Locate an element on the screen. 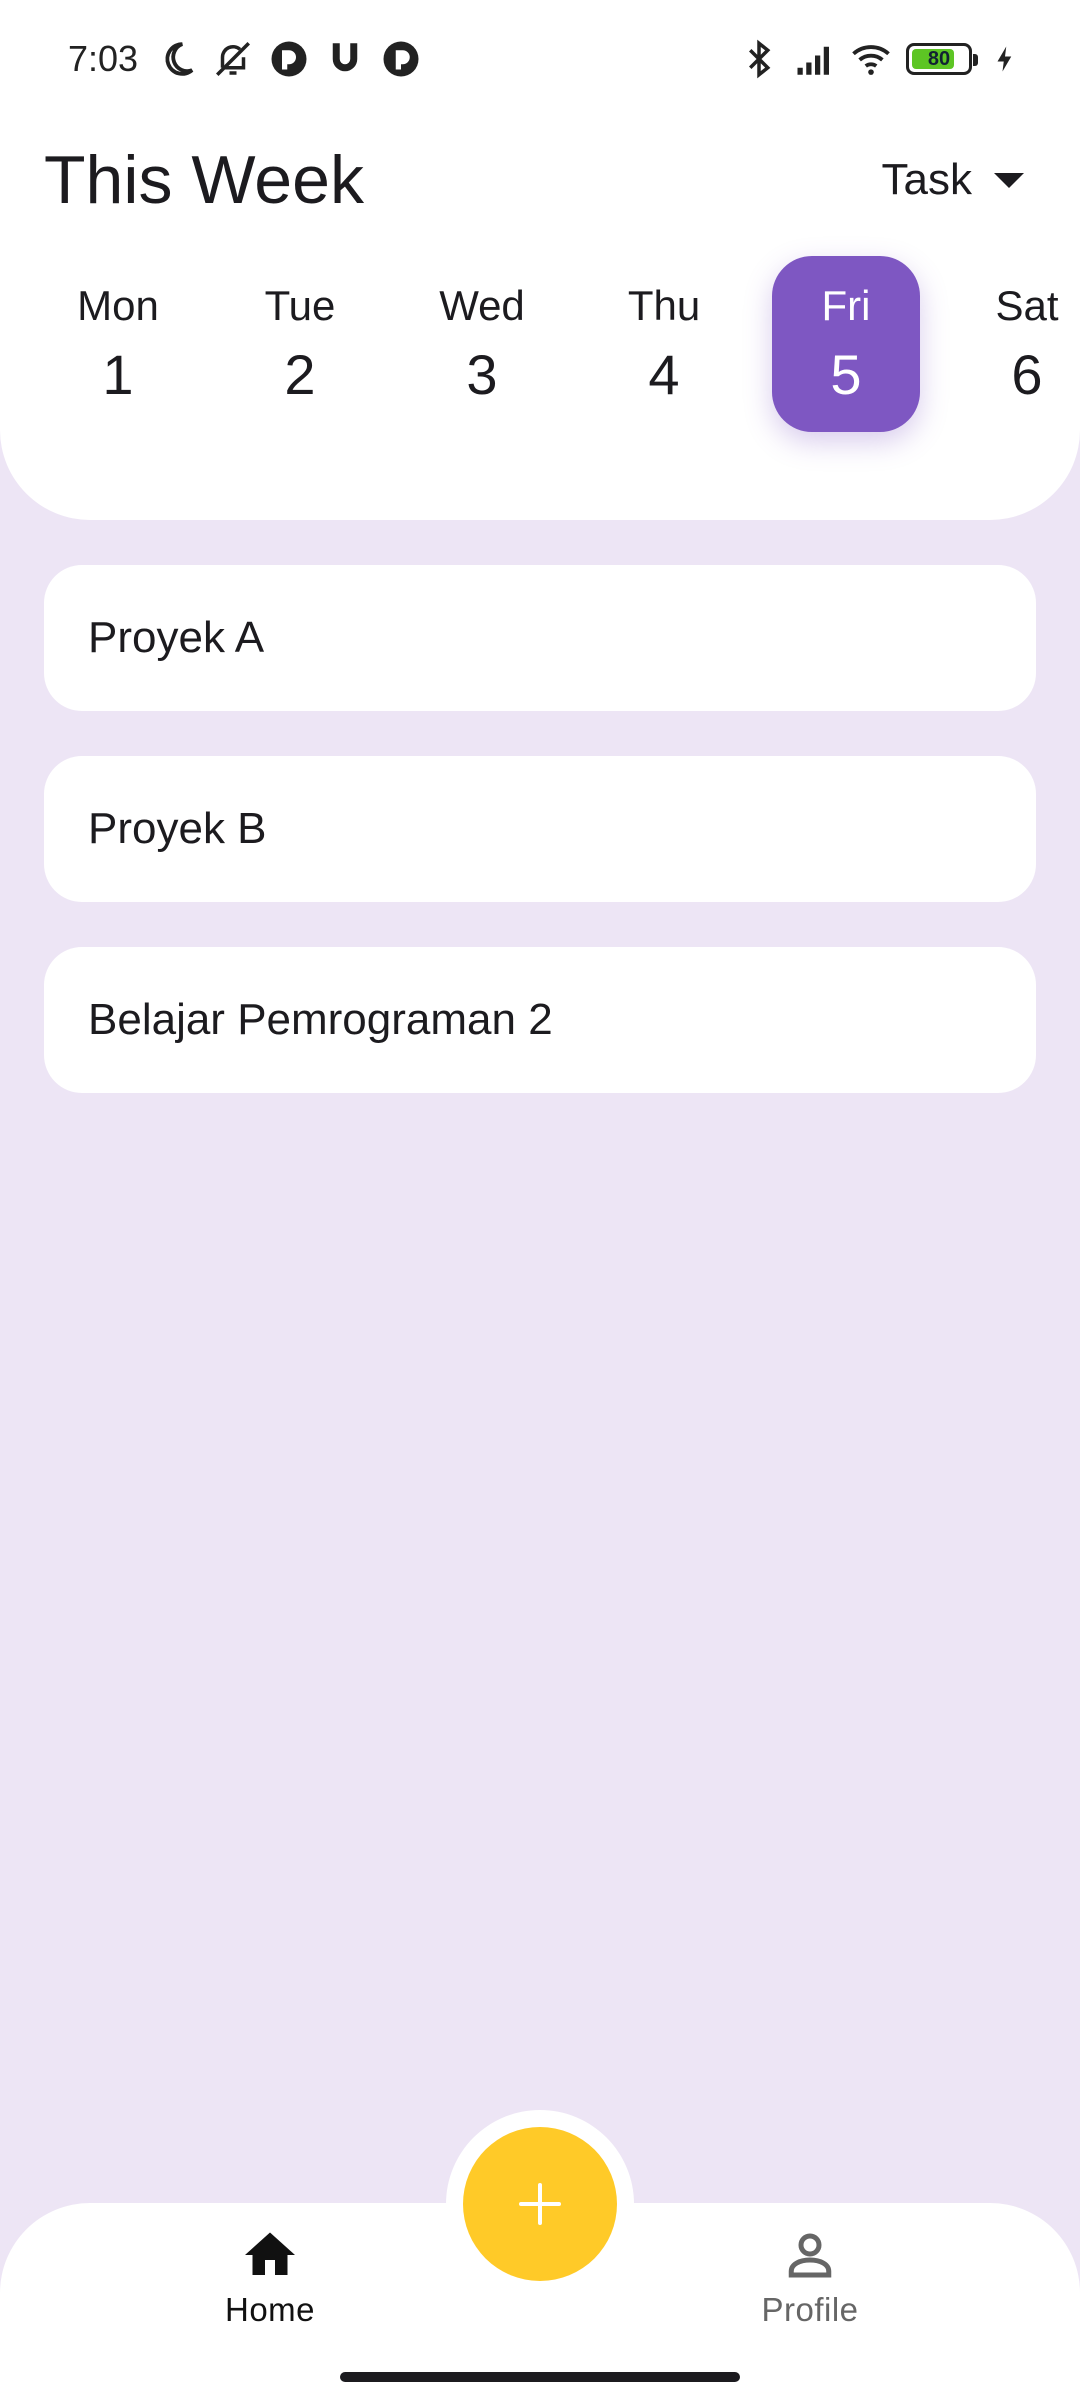  day-name: Fri is located at coordinates (846, 305).